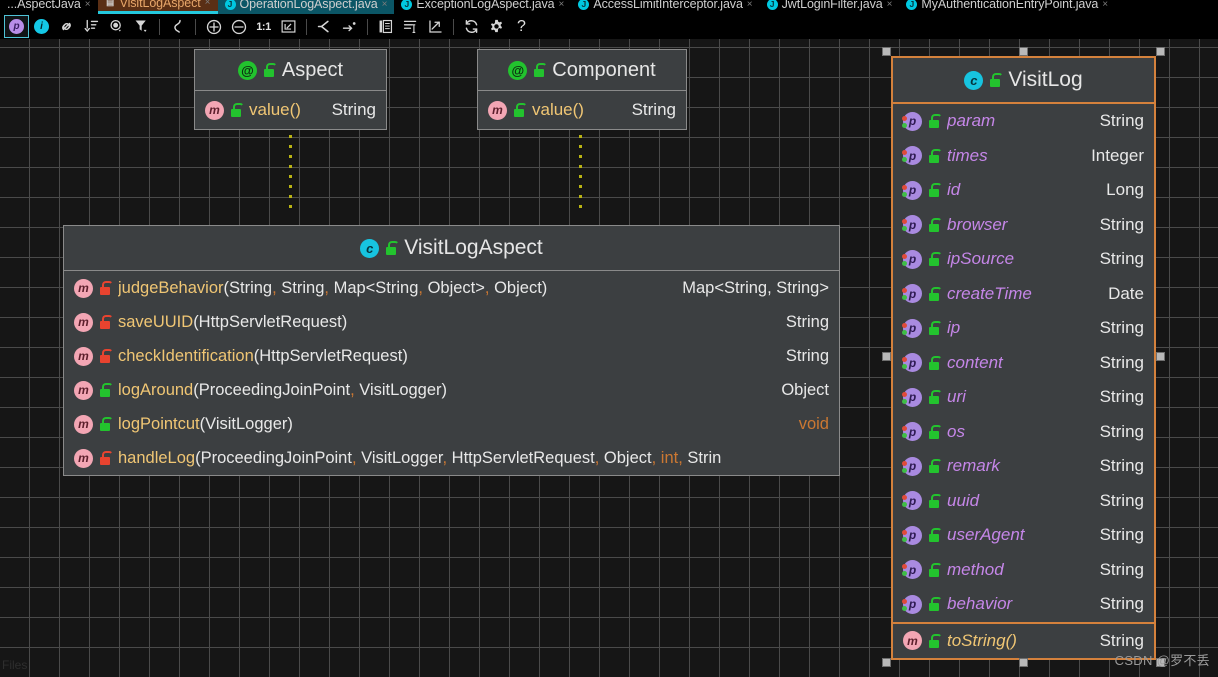 The width and height of the screenshot is (1218, 677). Describe the element at coordinates (496, 26) in the screenshot. I see `settings-gear-icon` at that location.